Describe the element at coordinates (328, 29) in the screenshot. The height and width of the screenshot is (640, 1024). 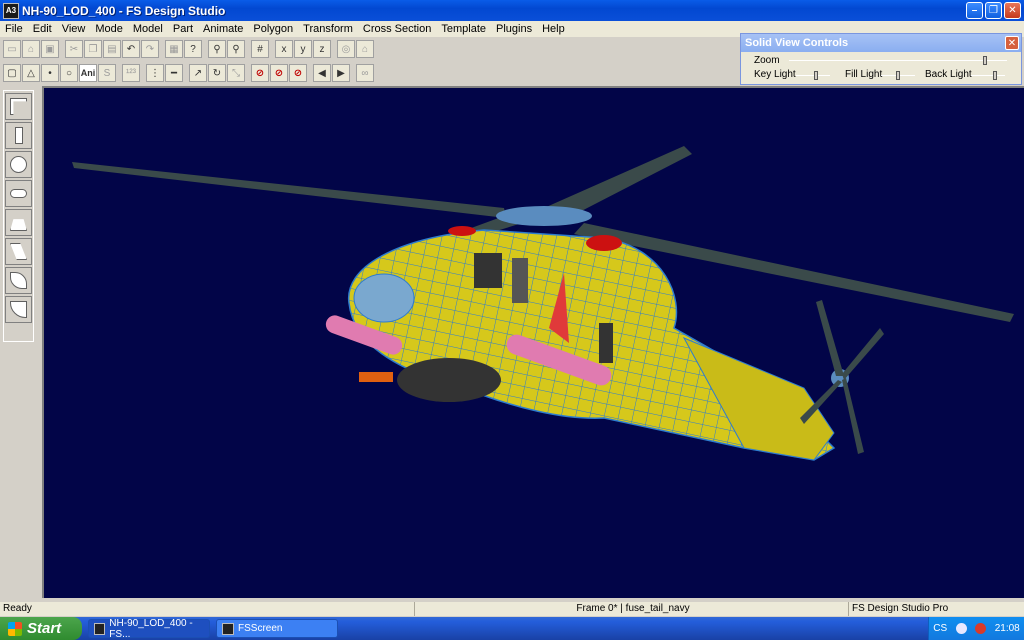
I see `menu-transform: Transform` at that location.